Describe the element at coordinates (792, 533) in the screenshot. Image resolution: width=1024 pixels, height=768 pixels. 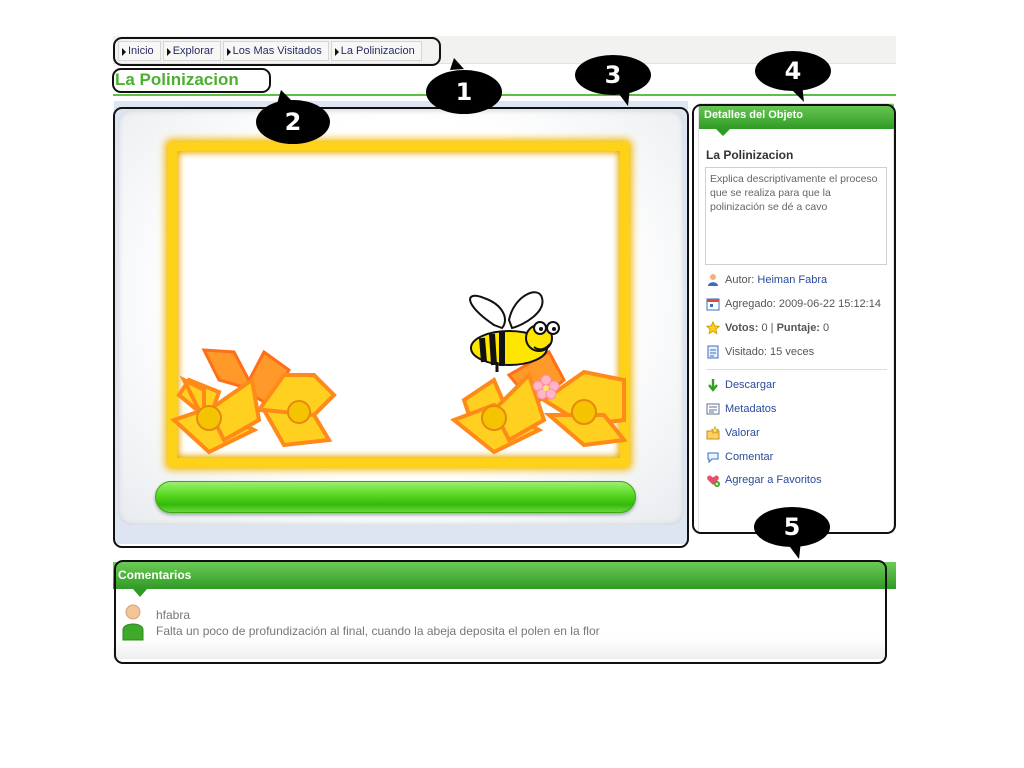
I see `callout-marker-5: 5` at that location.